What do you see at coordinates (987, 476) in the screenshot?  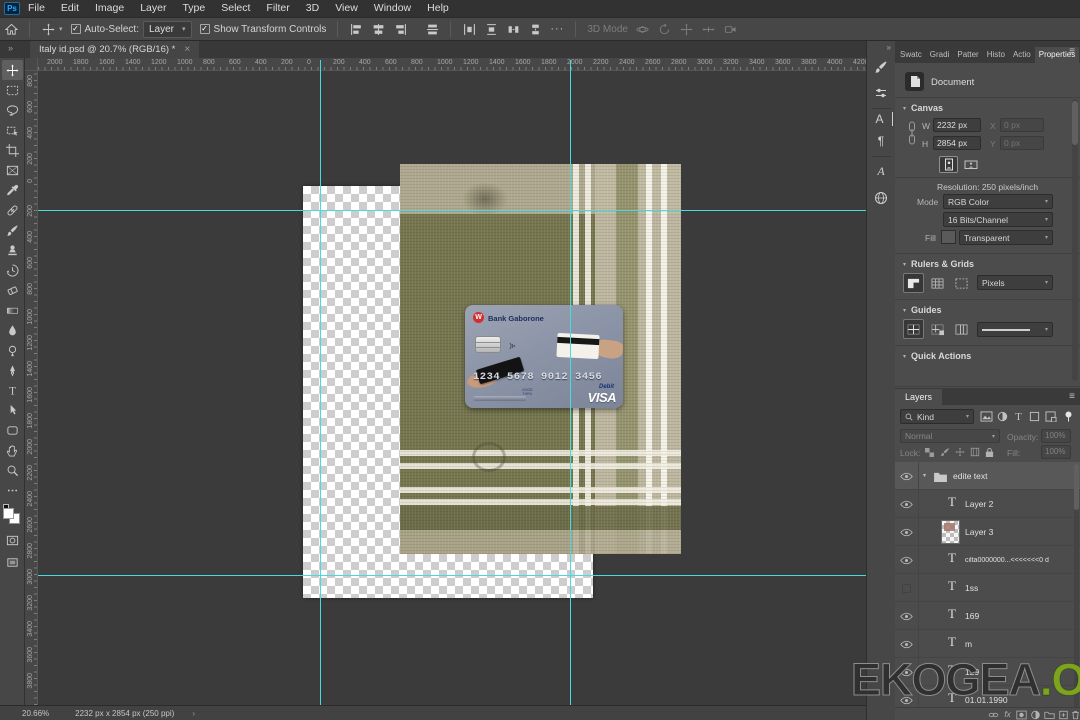 I see `layer-row-1: ▾ edite text` at bounding box center [987, 476].